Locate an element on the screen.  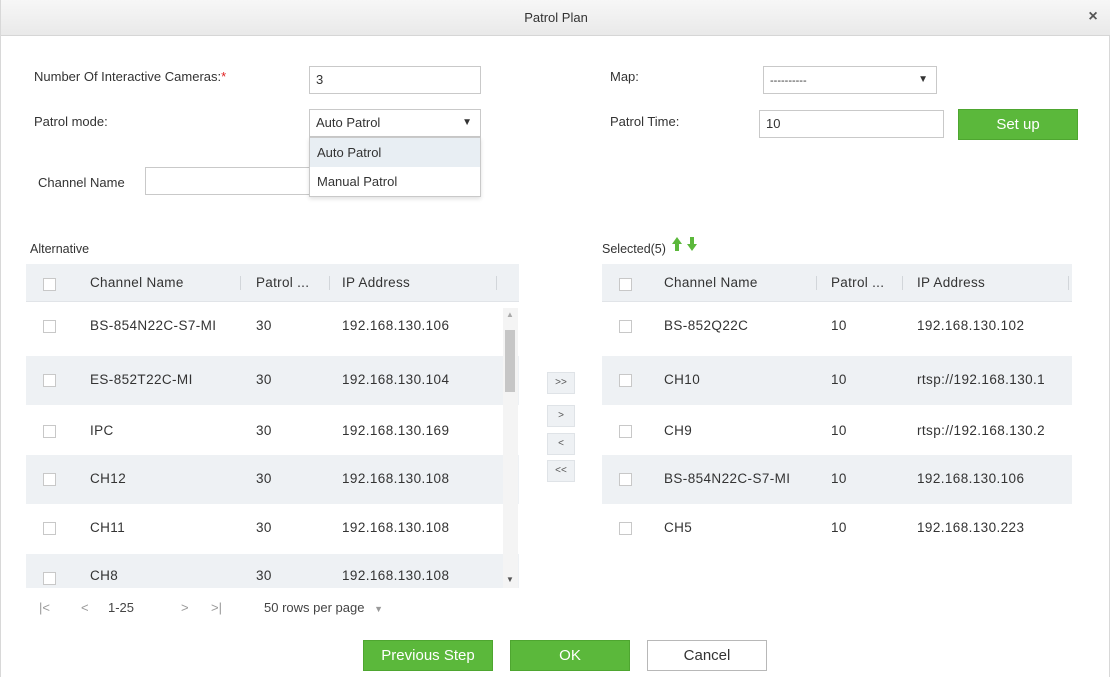
table-row: CH9 10 rtsp://192.168.130.2 is located at coordinates (837, 431).